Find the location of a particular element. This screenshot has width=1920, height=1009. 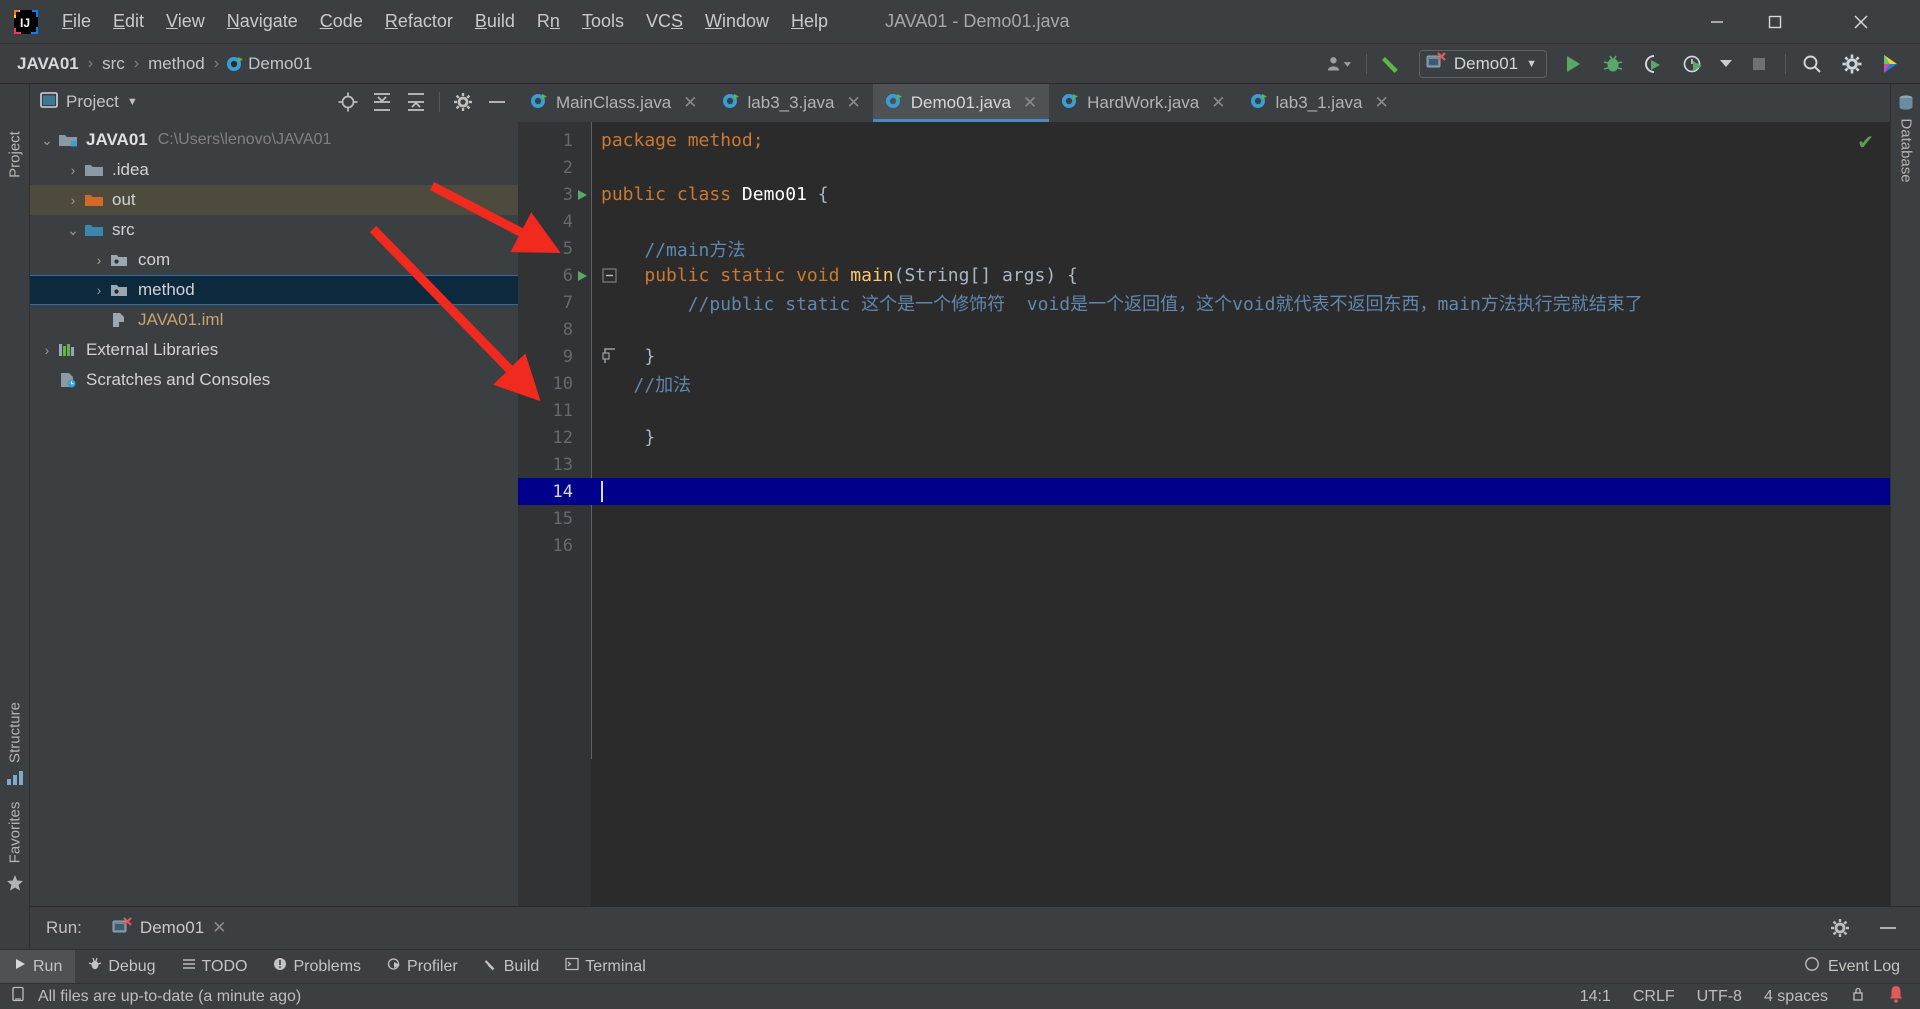

caret-position: 14:1 is located at coordinates (1595, 997).